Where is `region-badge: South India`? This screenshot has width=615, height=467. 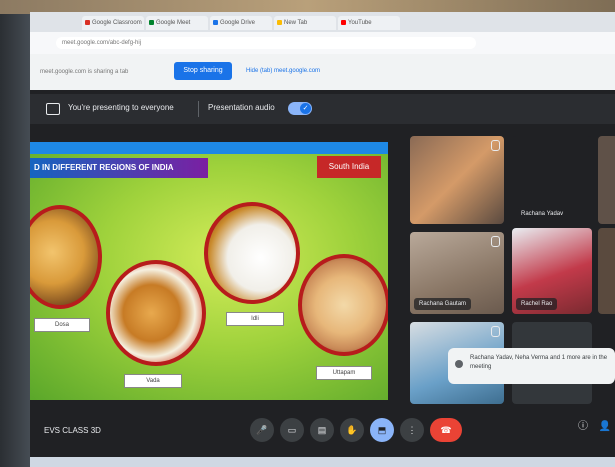
region-badge: South India is located at coordinates (349, 167).